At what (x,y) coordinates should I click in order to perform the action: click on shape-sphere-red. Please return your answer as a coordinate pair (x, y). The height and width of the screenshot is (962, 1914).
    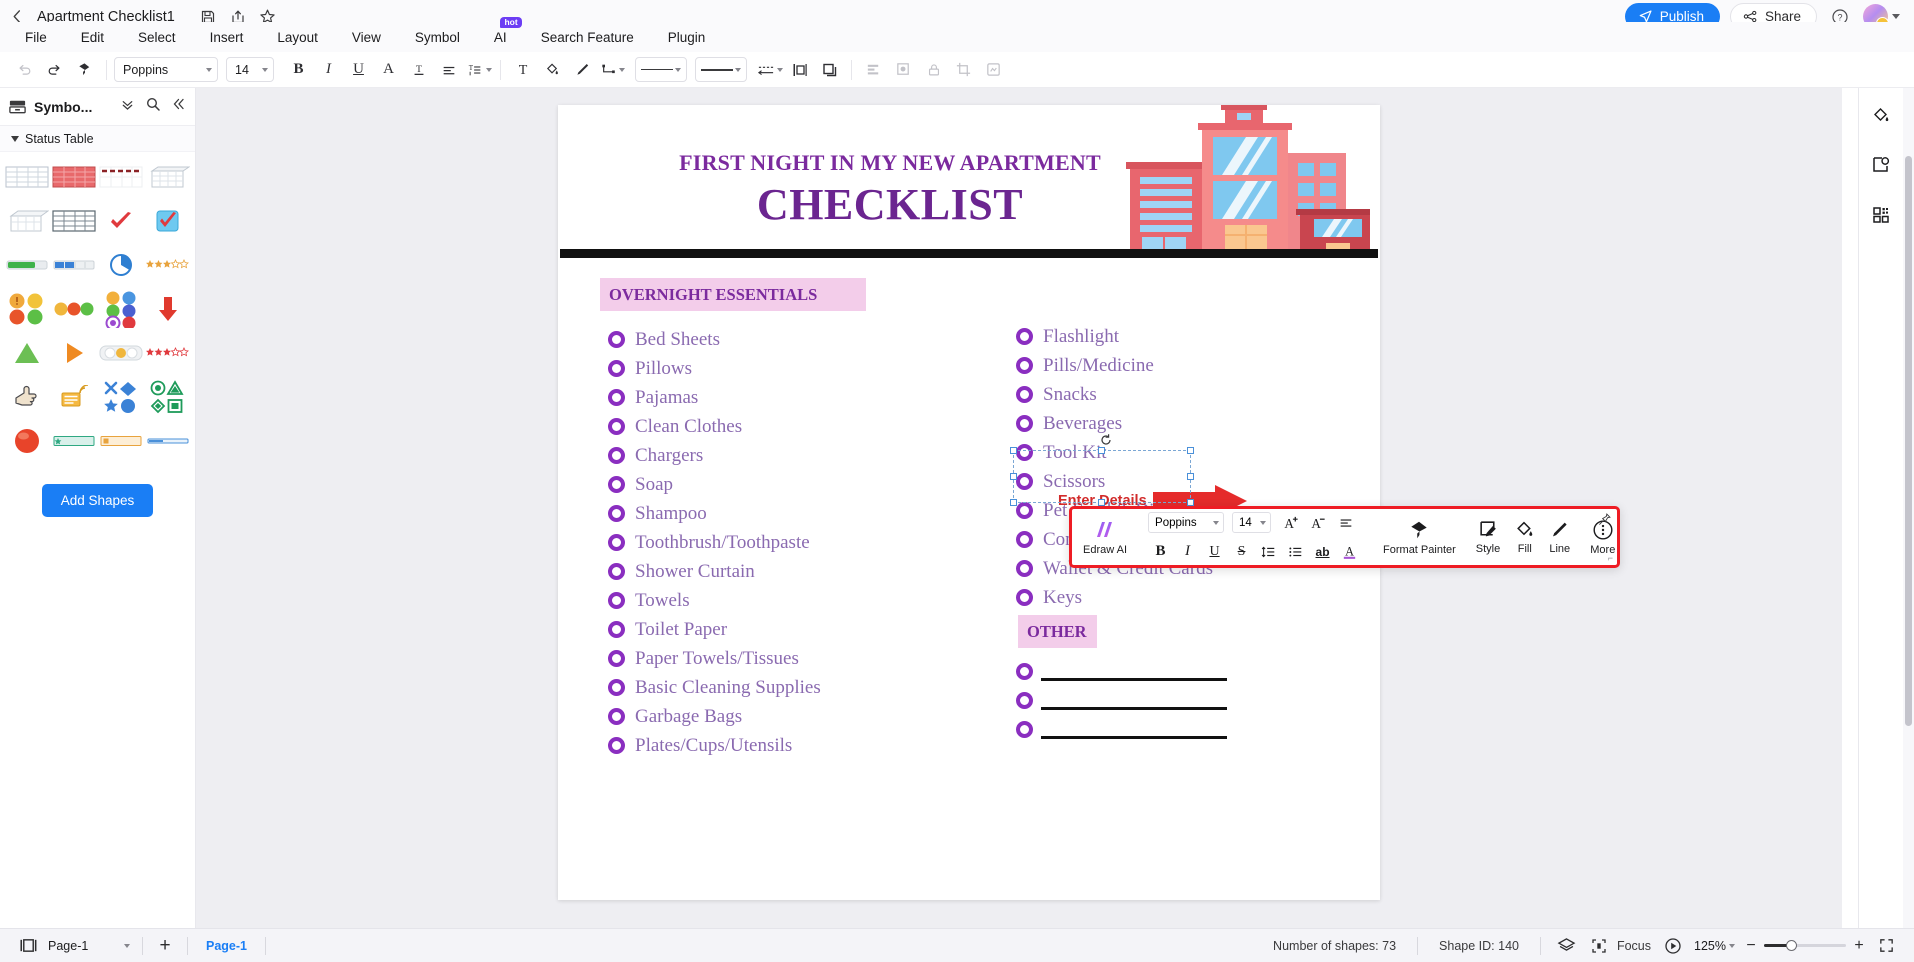
    Looking at the image, I should click on (26, 441).